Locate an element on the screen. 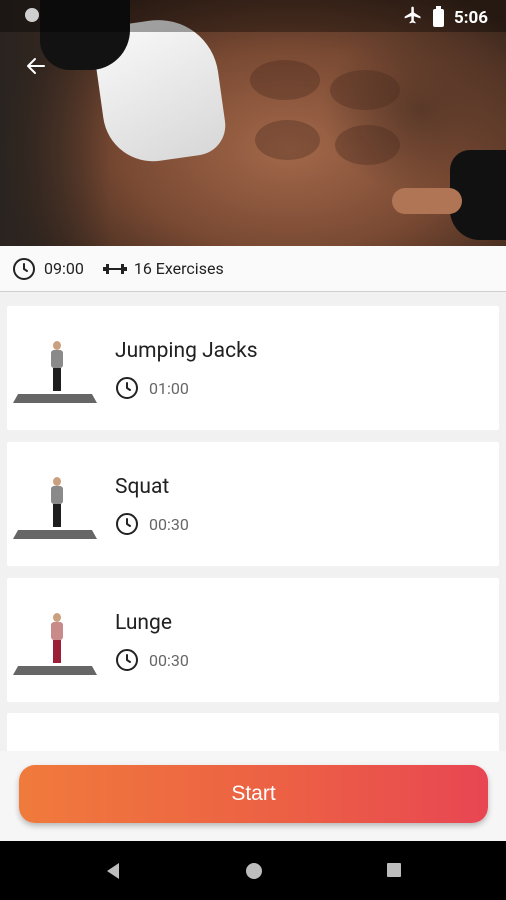  exercise-card: Squat 00:30 is located at coordinates (253, 504).